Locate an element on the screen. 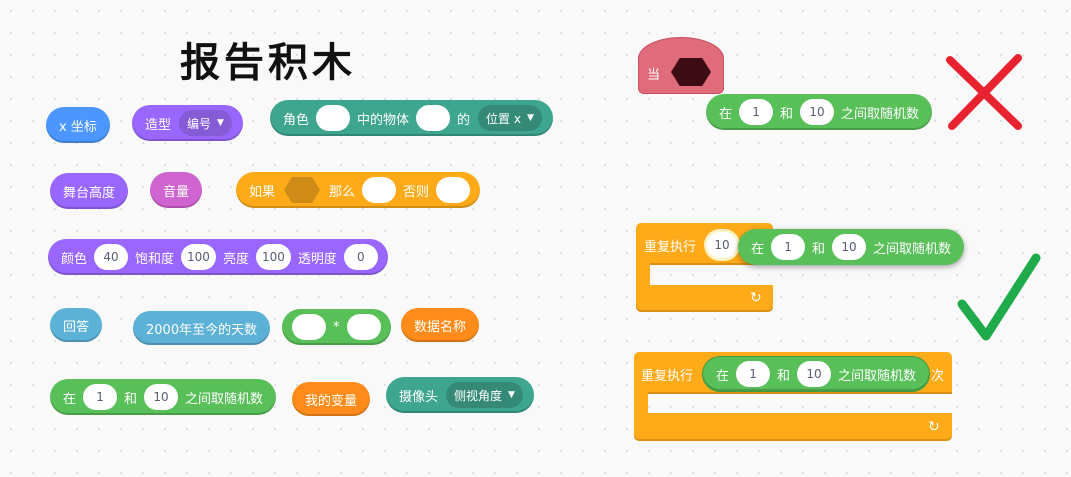 This screenshot has height=477, width=1071. block-label: 数据名称 is located at coordinates (440, 327).